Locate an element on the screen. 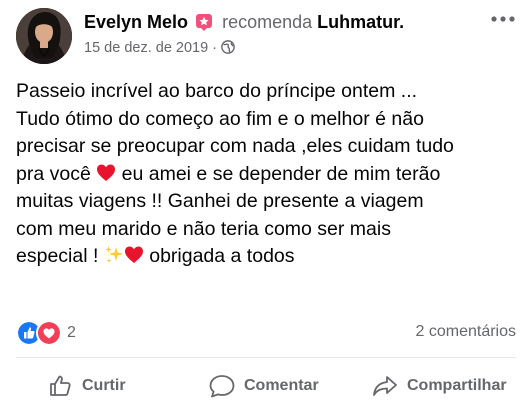 The height and width of the screenshot is (411, 532). recommend-badge-icon is located at coordinates (204, 22).